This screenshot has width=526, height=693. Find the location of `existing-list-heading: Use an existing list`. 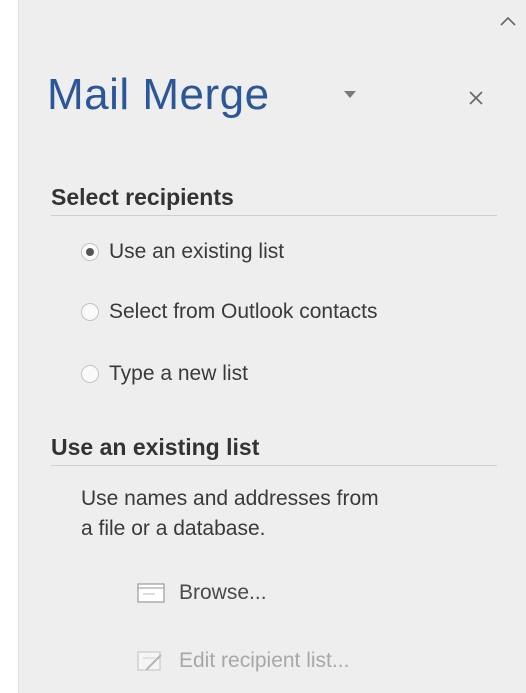

existing-list-heading: Use an existing list is located at coordinates (155, 447).